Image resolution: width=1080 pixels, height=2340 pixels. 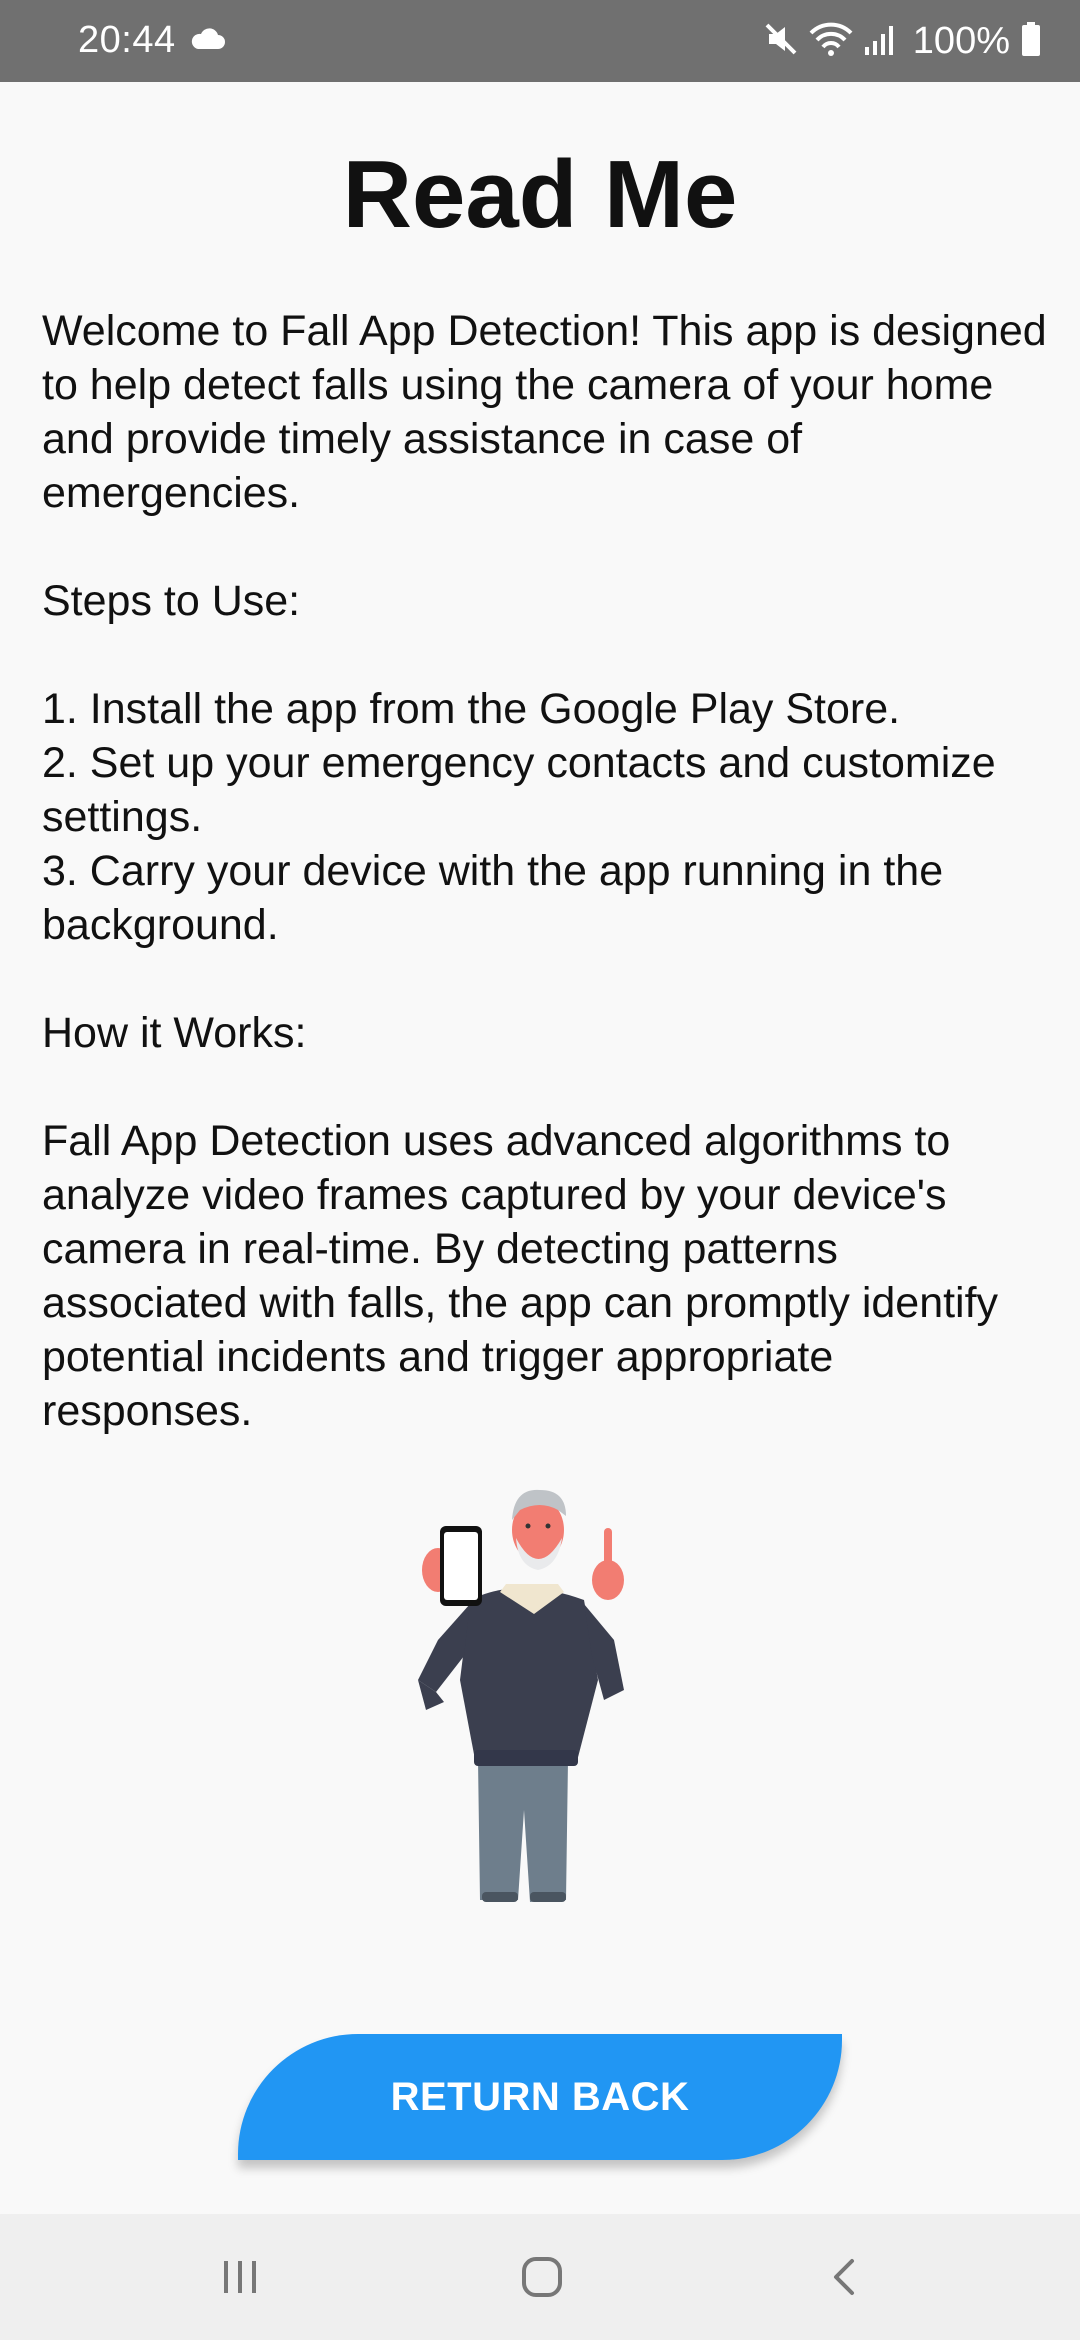 What do you see at coordinates (1031, 41) in the screenshot?
I see `battery-icon` at bounding box center [1031, 41].